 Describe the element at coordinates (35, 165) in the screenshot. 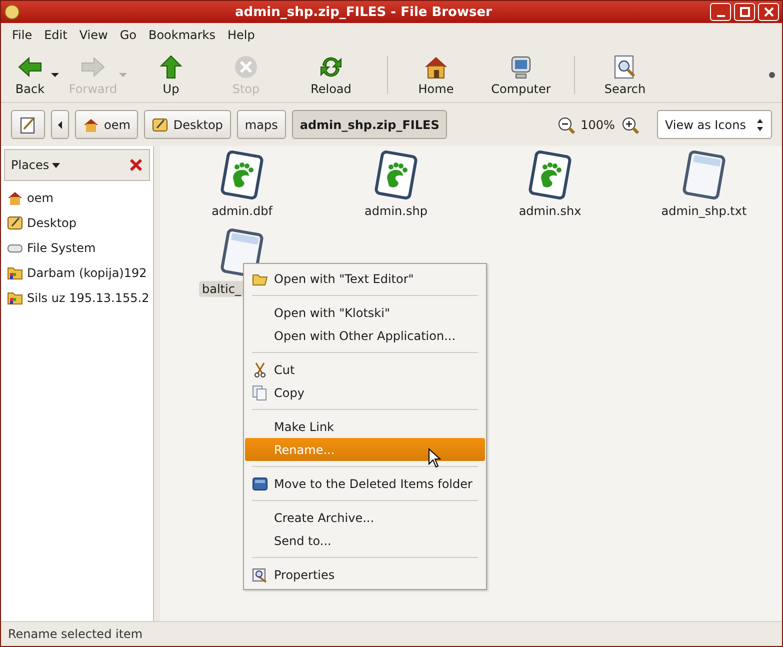

I see `places-dropdown: Places` at that location.